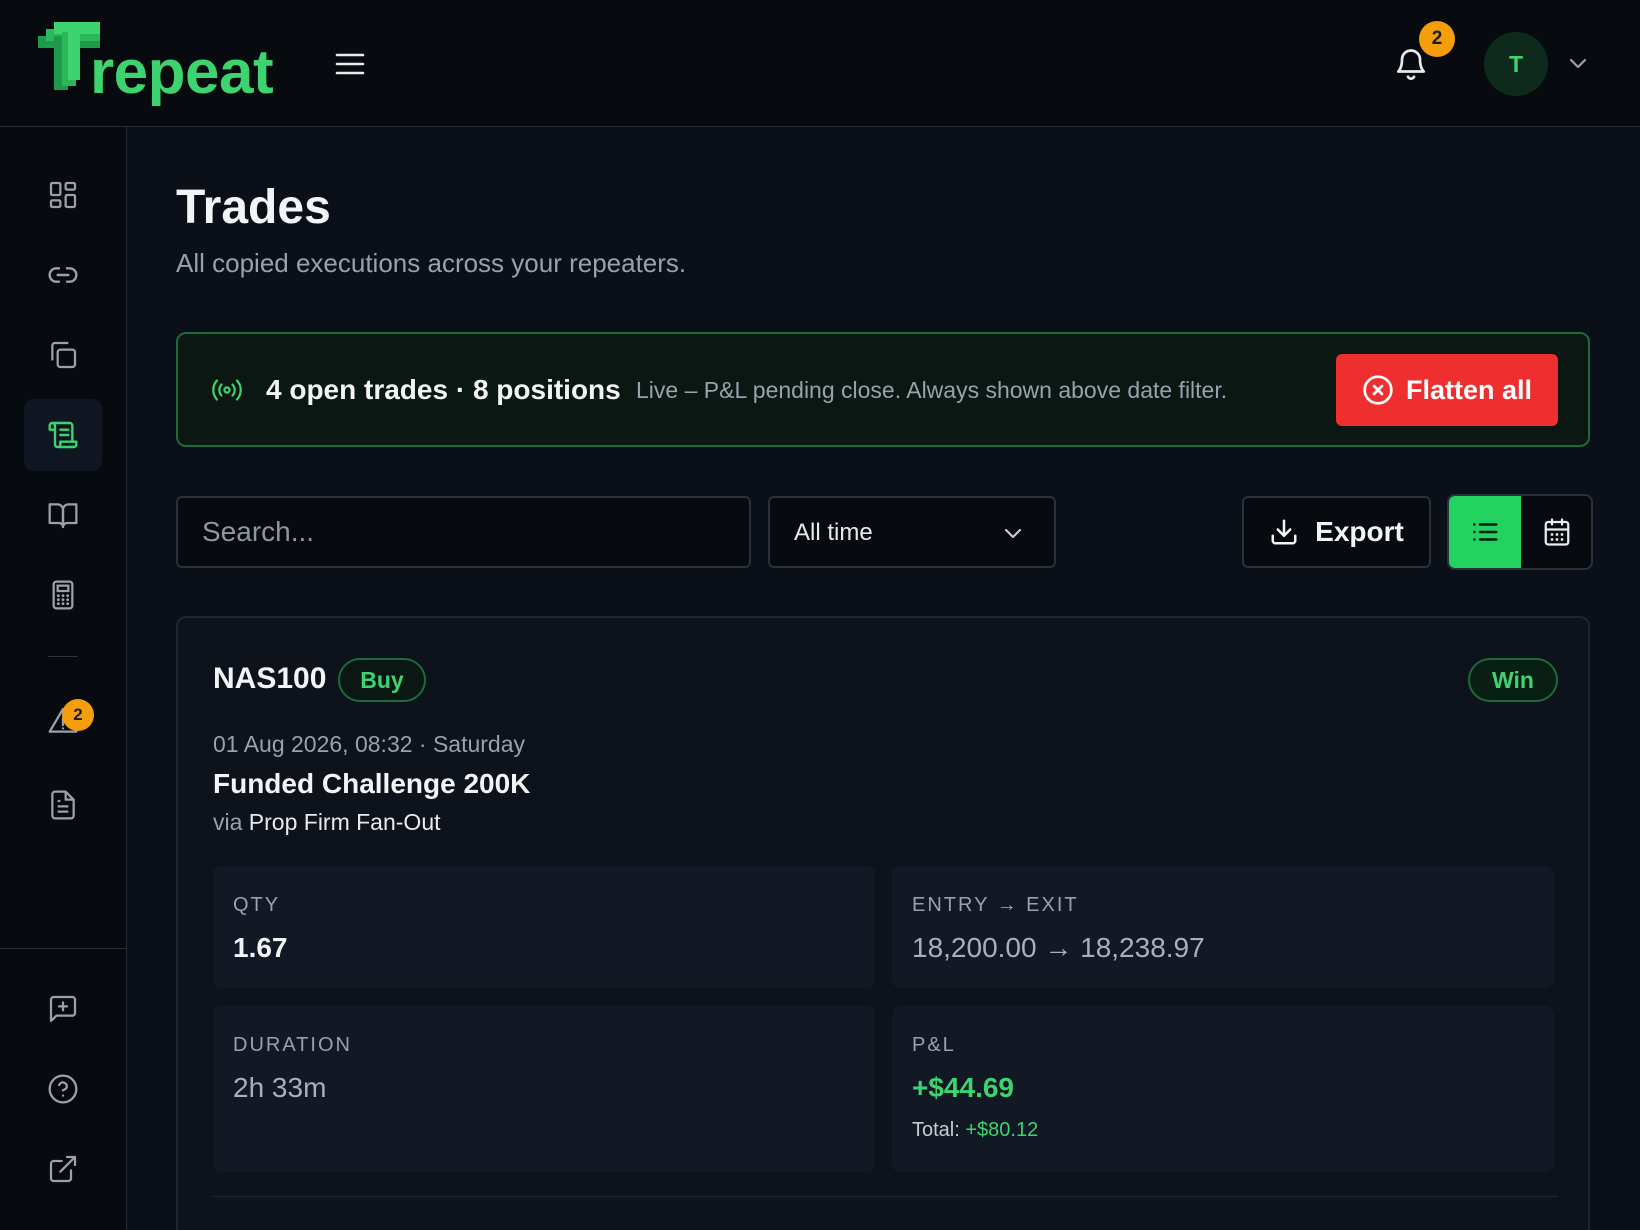  I want to click on stat-value: 2h 33m, so click(280, 1087).